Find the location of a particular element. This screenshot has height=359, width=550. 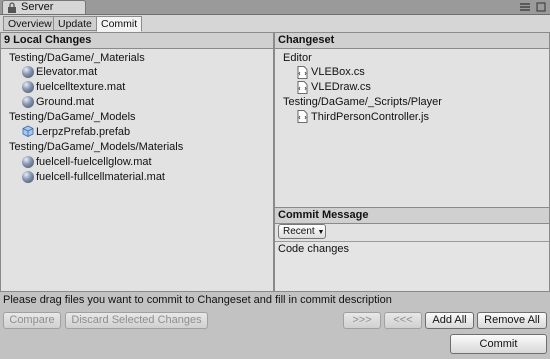

move-to-local-button: <<< is located at coordinates (403, 320).